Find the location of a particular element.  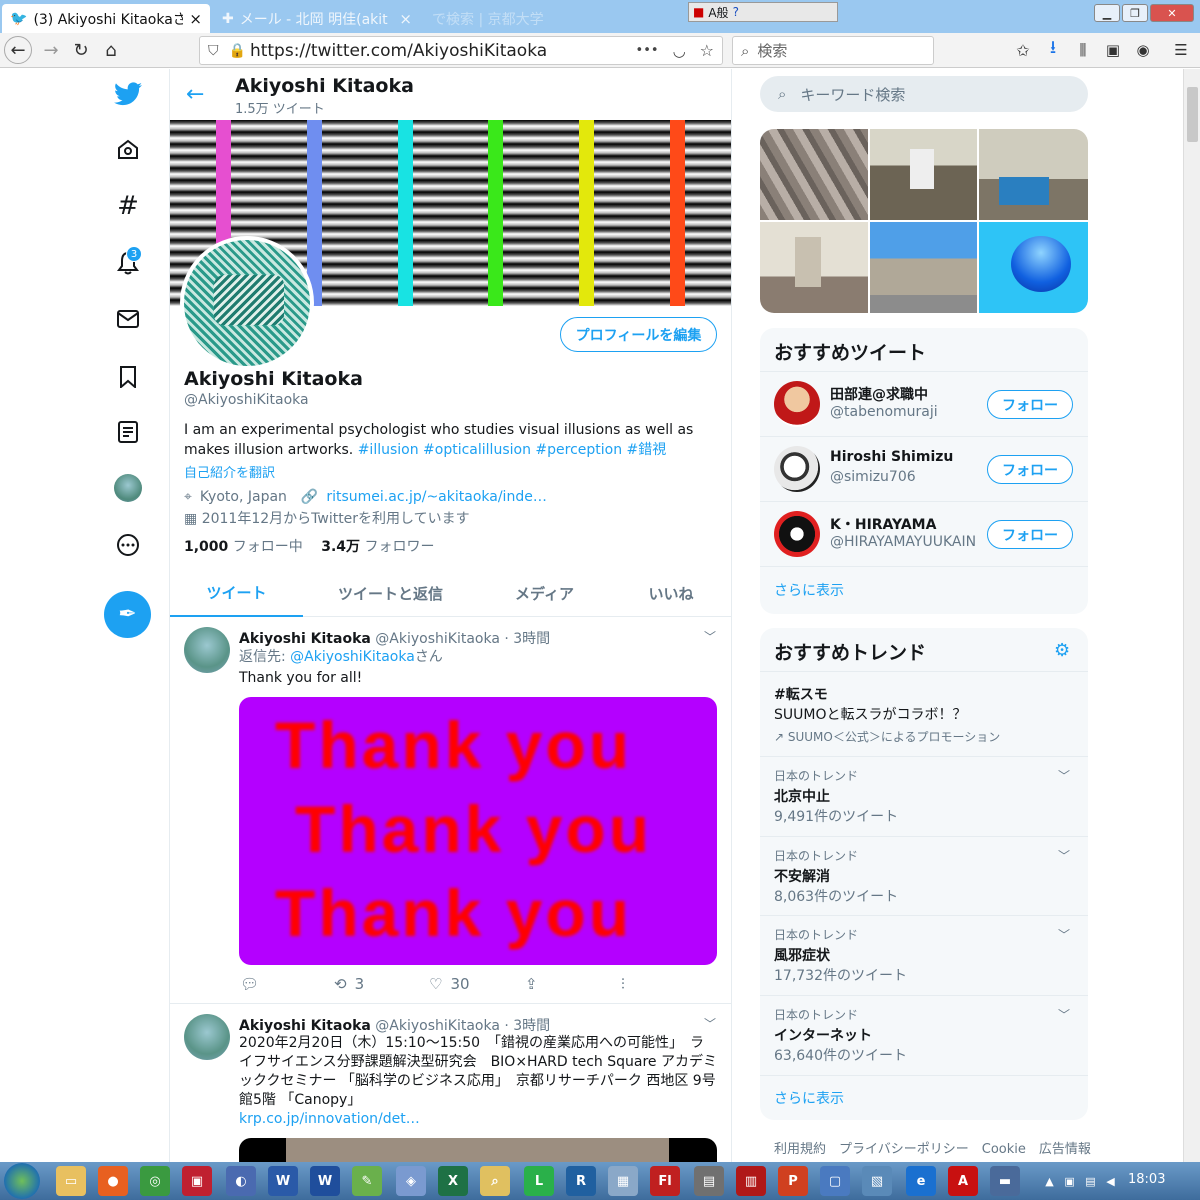

reload-icon: ↻ is located at coordinates (81, 50).